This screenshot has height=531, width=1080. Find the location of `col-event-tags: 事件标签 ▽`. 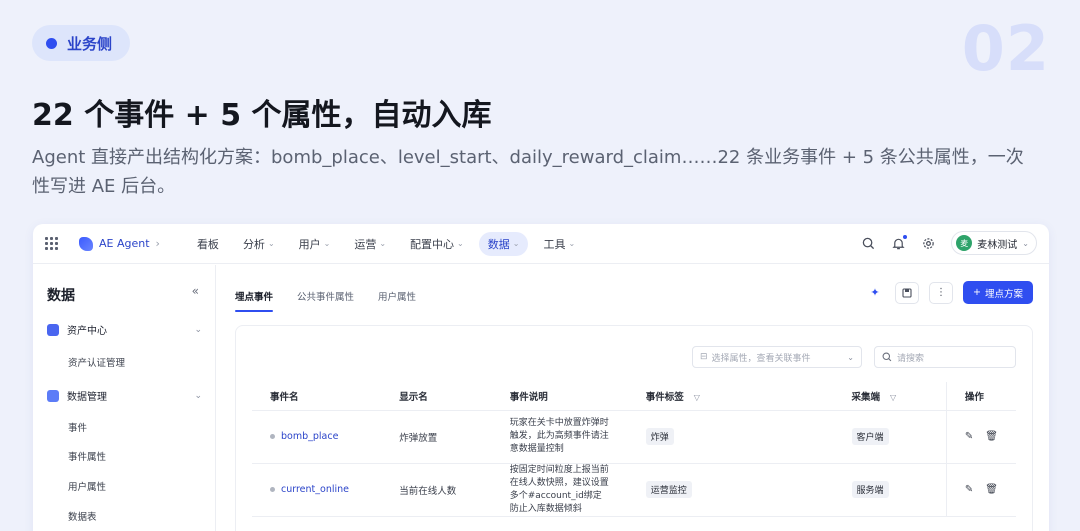

col-event-tags: 事件标签 ▽ is located at coordinates (730, 396).